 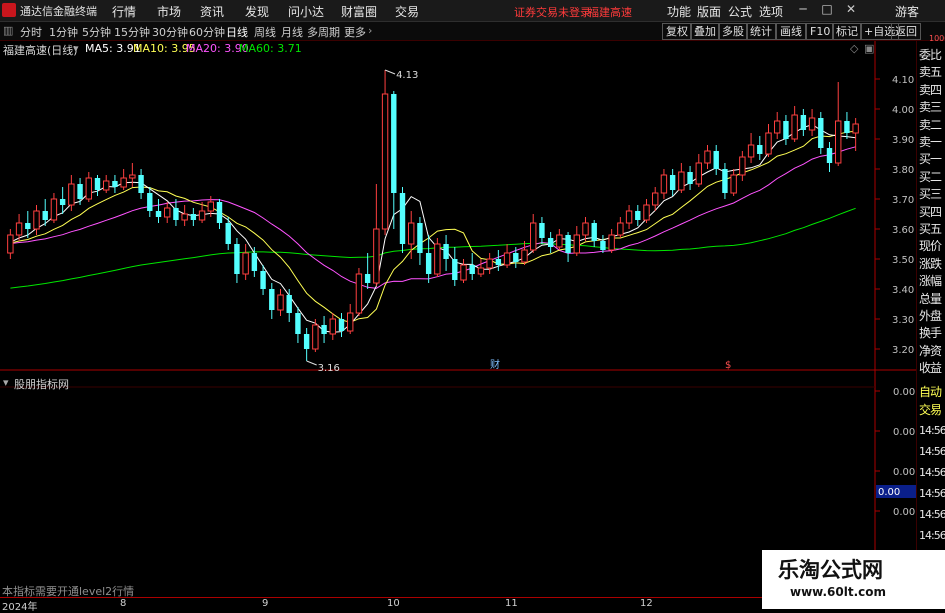 I want to click on menu-gongshi: 公式, so click(x=740, y=11).